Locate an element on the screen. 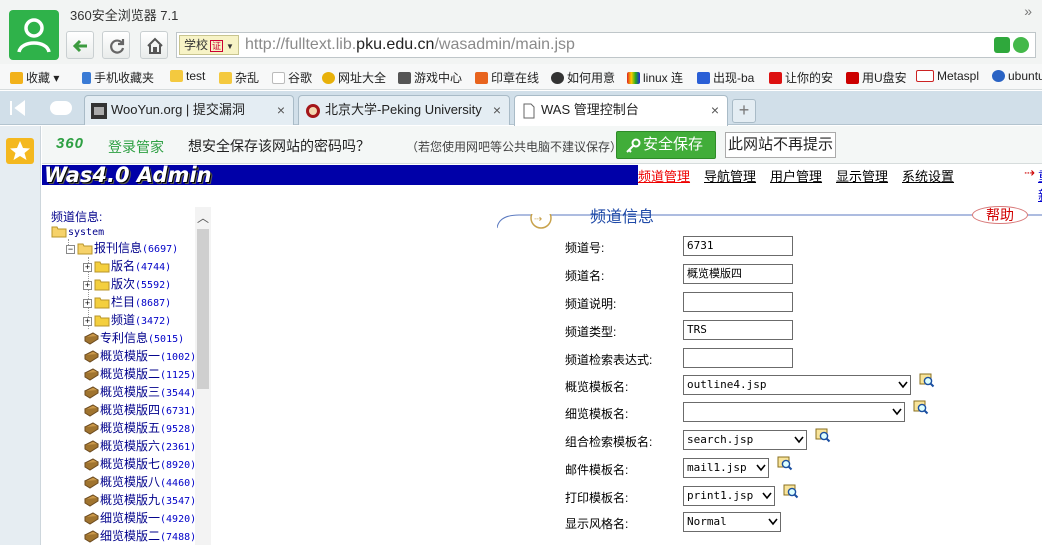 The height and width of the screenshot is (547, 1042). never-for-site-button: 此网站不再提示 is located at coordinates (780, 145).